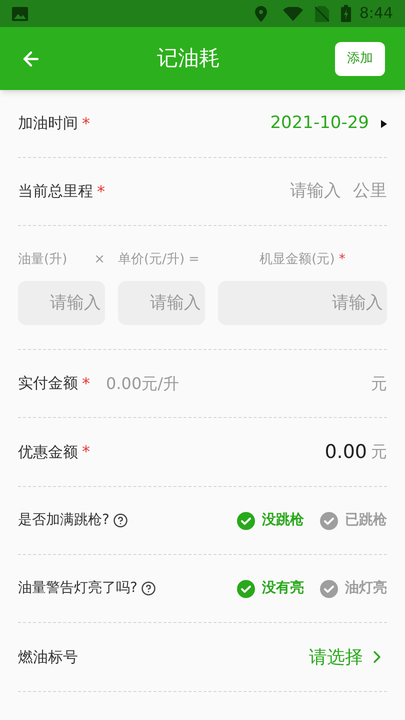 This screenshot has width=405, height=720. What do you see at coordinates (43, 259) in the screenshot?
I see `field-label: 油量(升)` at bounding box center [43, 259].